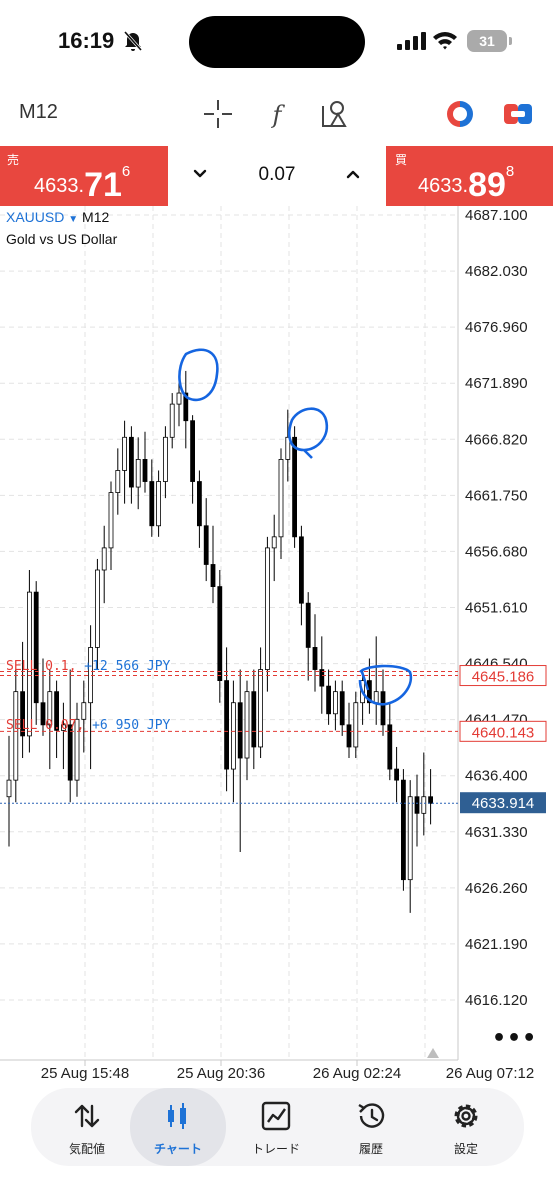 The image size is (553, 1200). I want to click on symbol-timeframe: M12, so click(96, 217).